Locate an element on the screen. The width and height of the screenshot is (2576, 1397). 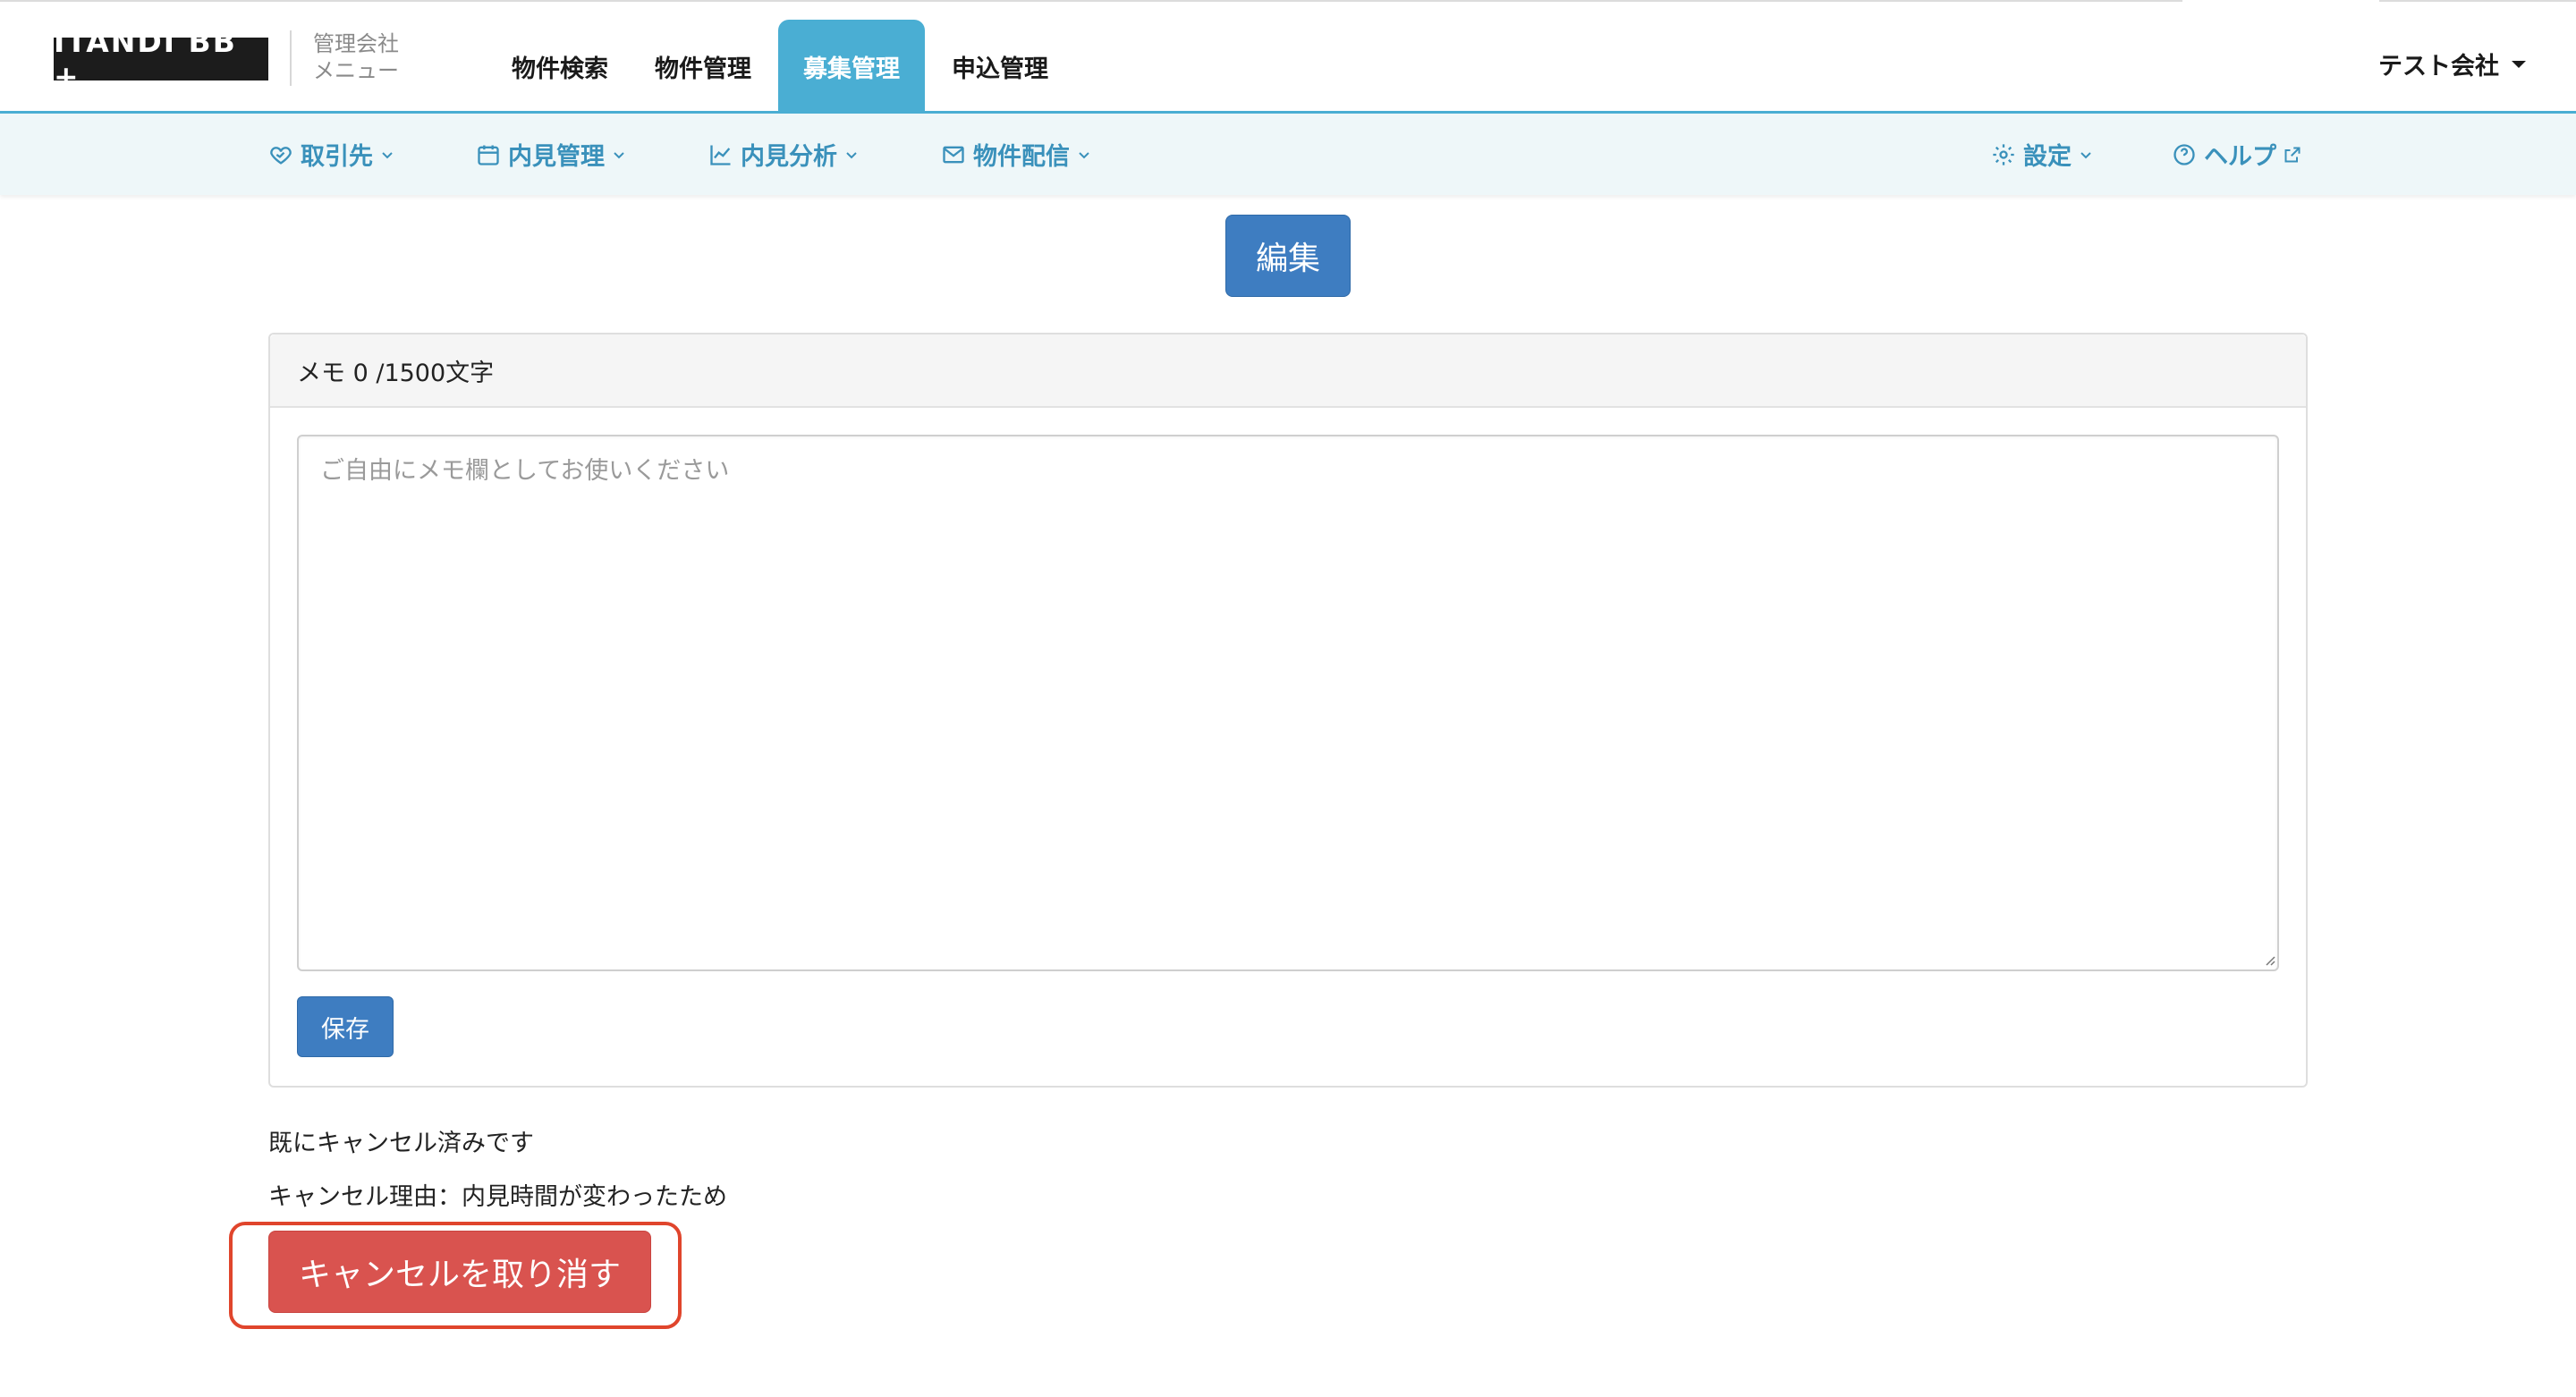
undo-cancel-button: キャンセルを取り消す is located at coordinates (459, 1272).